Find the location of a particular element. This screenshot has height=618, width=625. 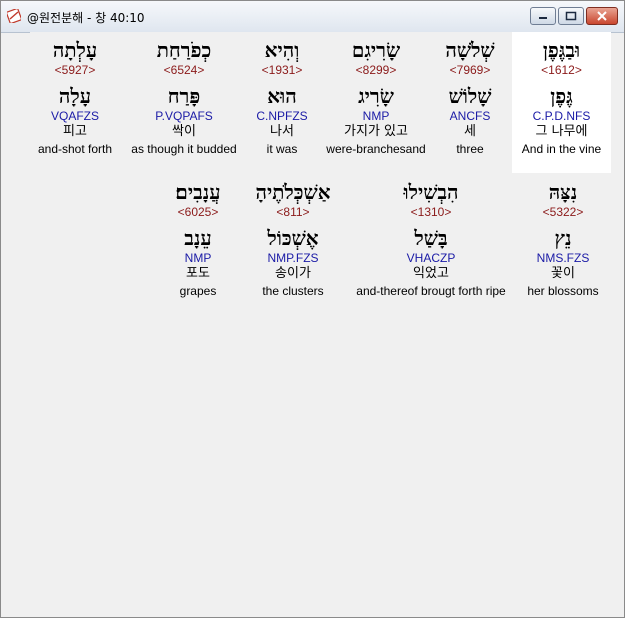

parse-code: NMS.FZS is located at coordinates (563, 258).